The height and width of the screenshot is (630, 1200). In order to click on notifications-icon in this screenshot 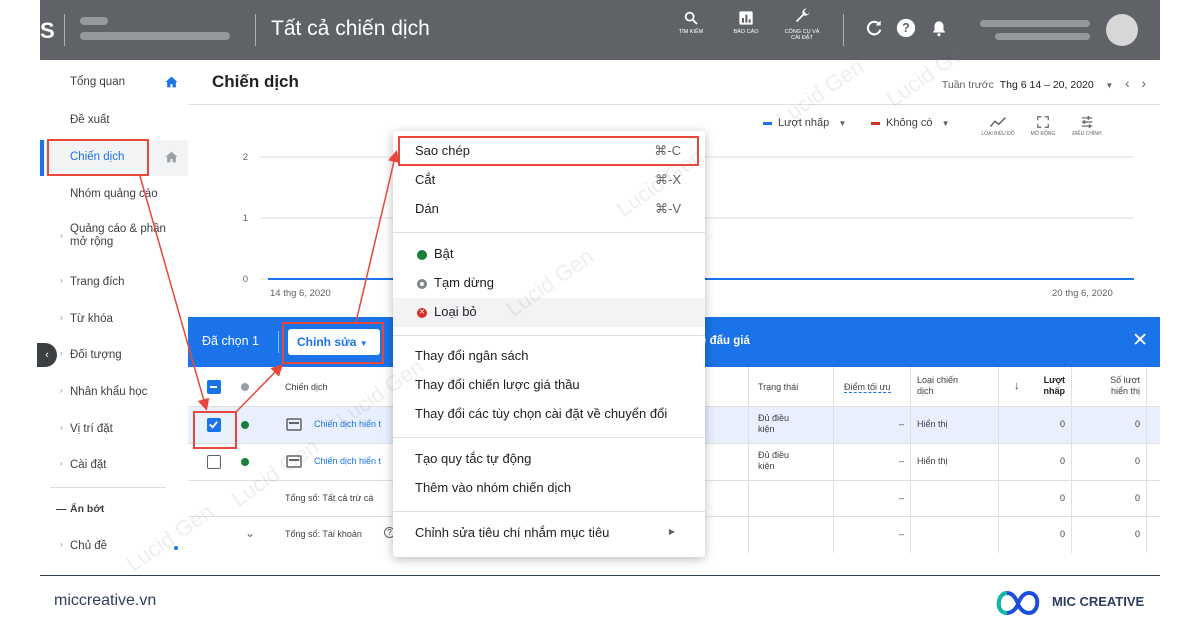, I will do `click(939, 28)`.